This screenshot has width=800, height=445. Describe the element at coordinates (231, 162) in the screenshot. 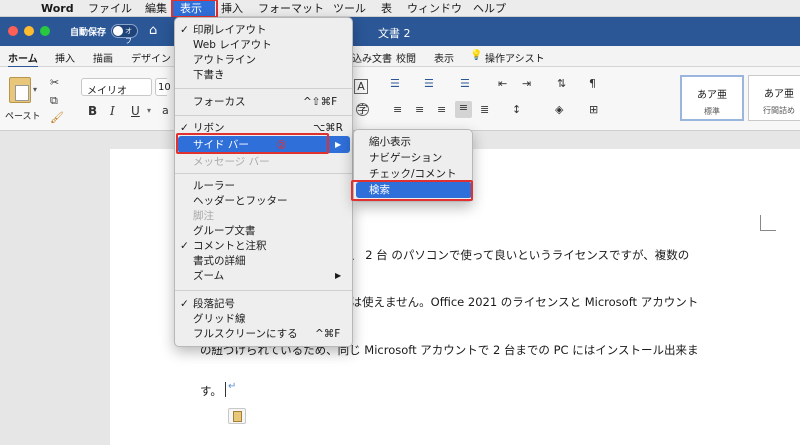

I see `view-menu-message-bar: メッセージ バー` at that location.